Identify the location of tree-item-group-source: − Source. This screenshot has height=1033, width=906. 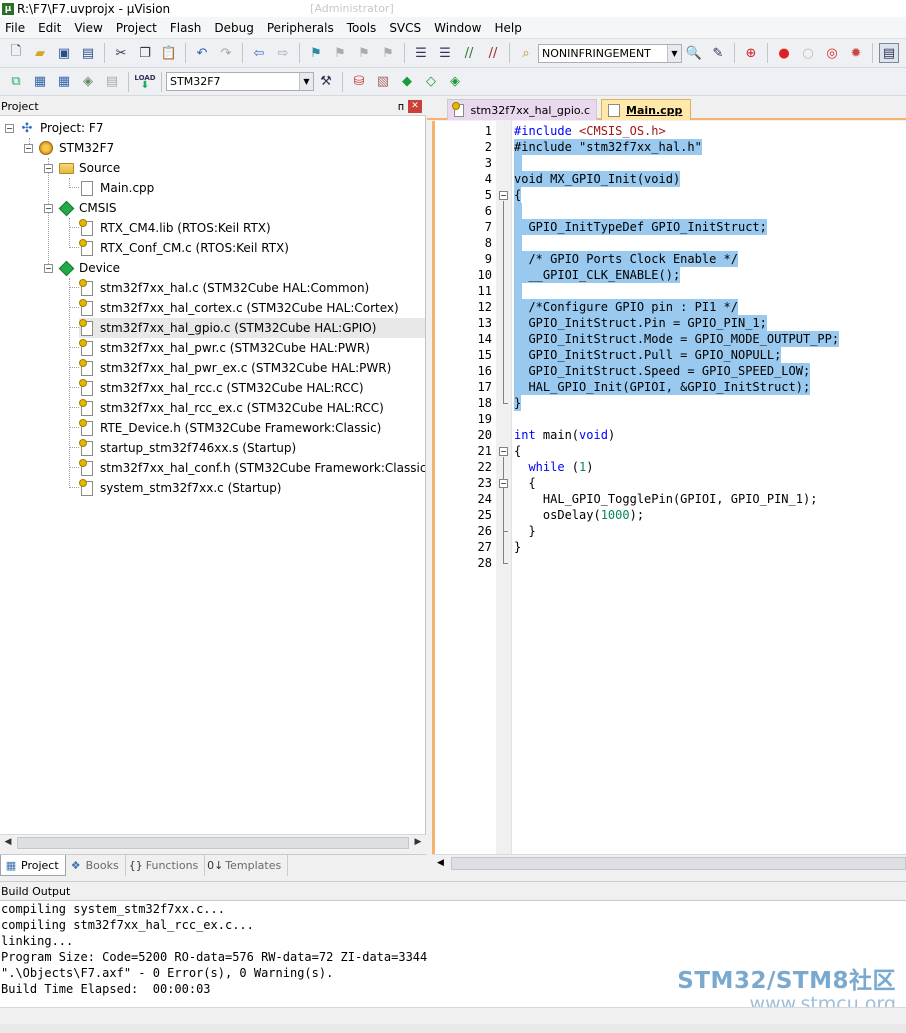
(82, 168).